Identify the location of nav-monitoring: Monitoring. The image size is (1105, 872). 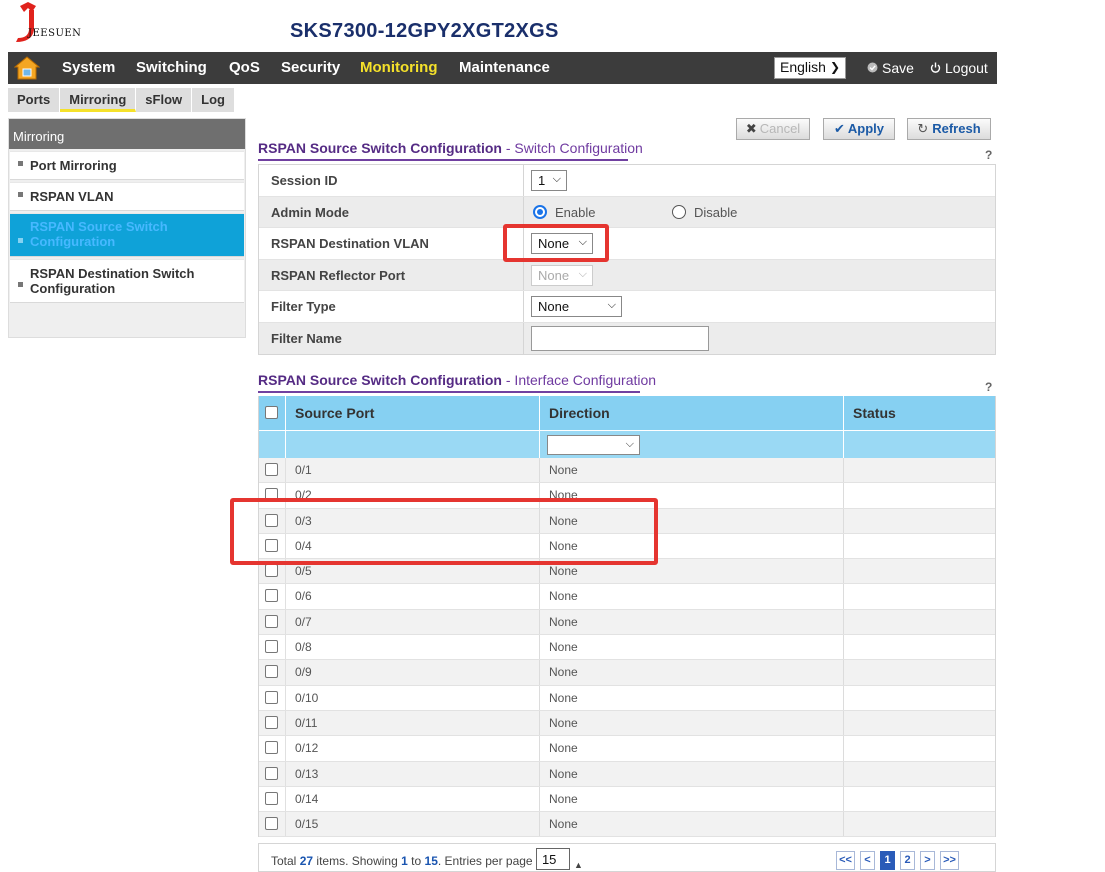
(398, 67).